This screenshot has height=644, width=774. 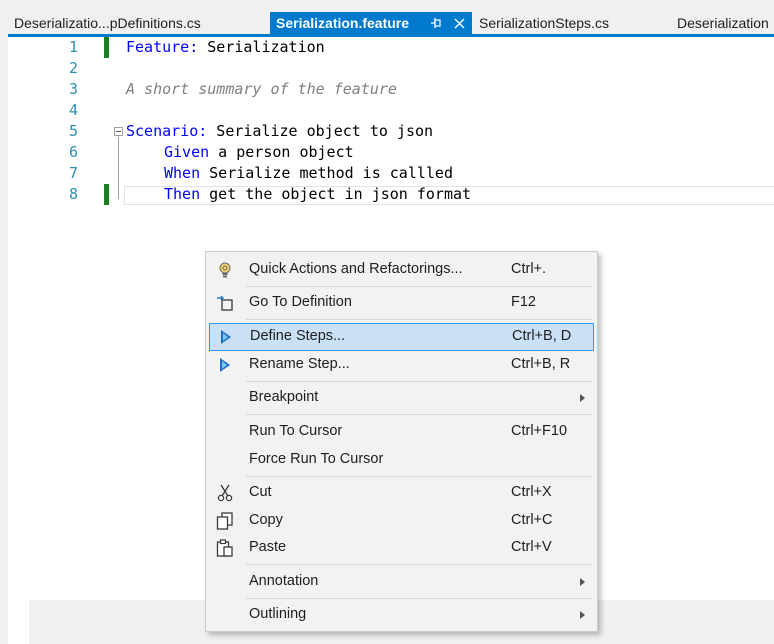 I want to click on scissors-icon, so click(x=225, y=493).